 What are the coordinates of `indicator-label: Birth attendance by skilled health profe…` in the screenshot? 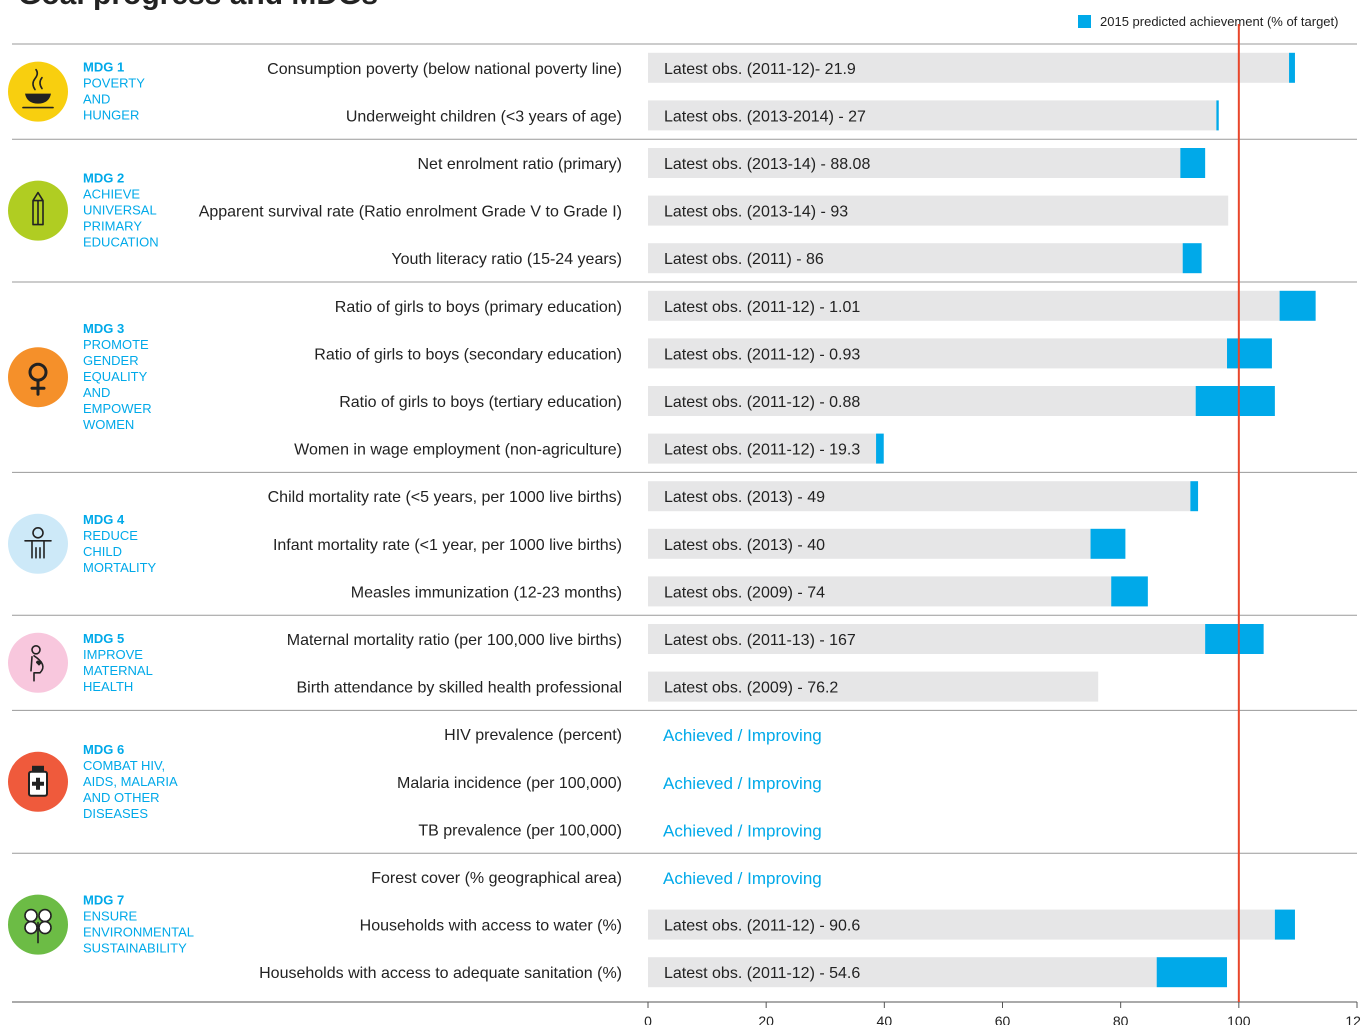 It's located at (459, 688).